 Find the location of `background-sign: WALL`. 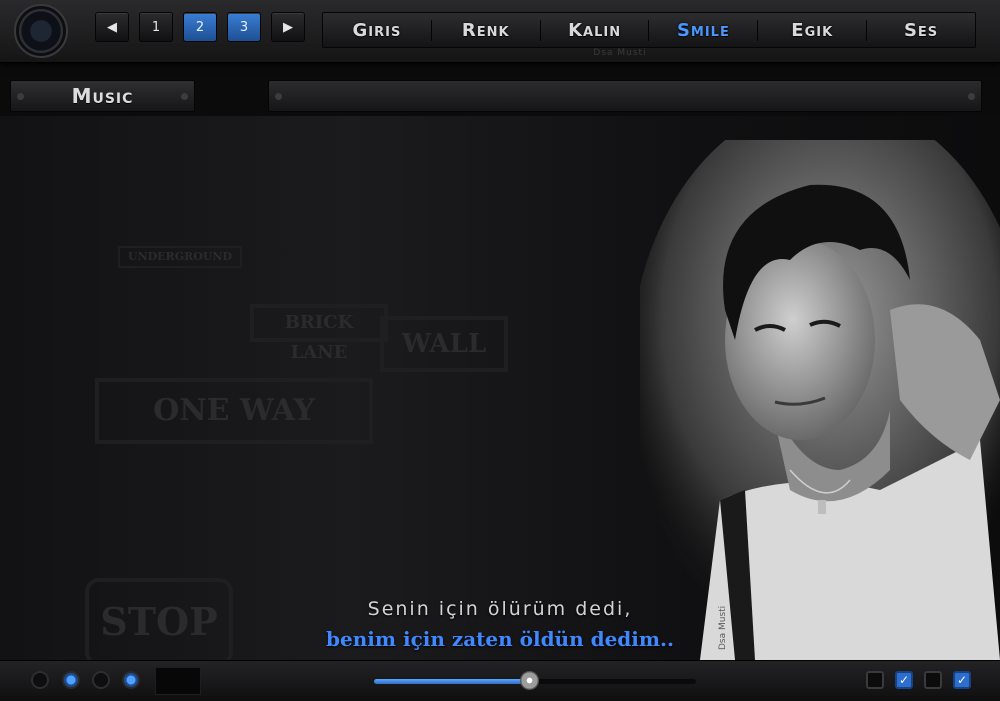

background-sign: WALL is located at coordinates (444, 344).